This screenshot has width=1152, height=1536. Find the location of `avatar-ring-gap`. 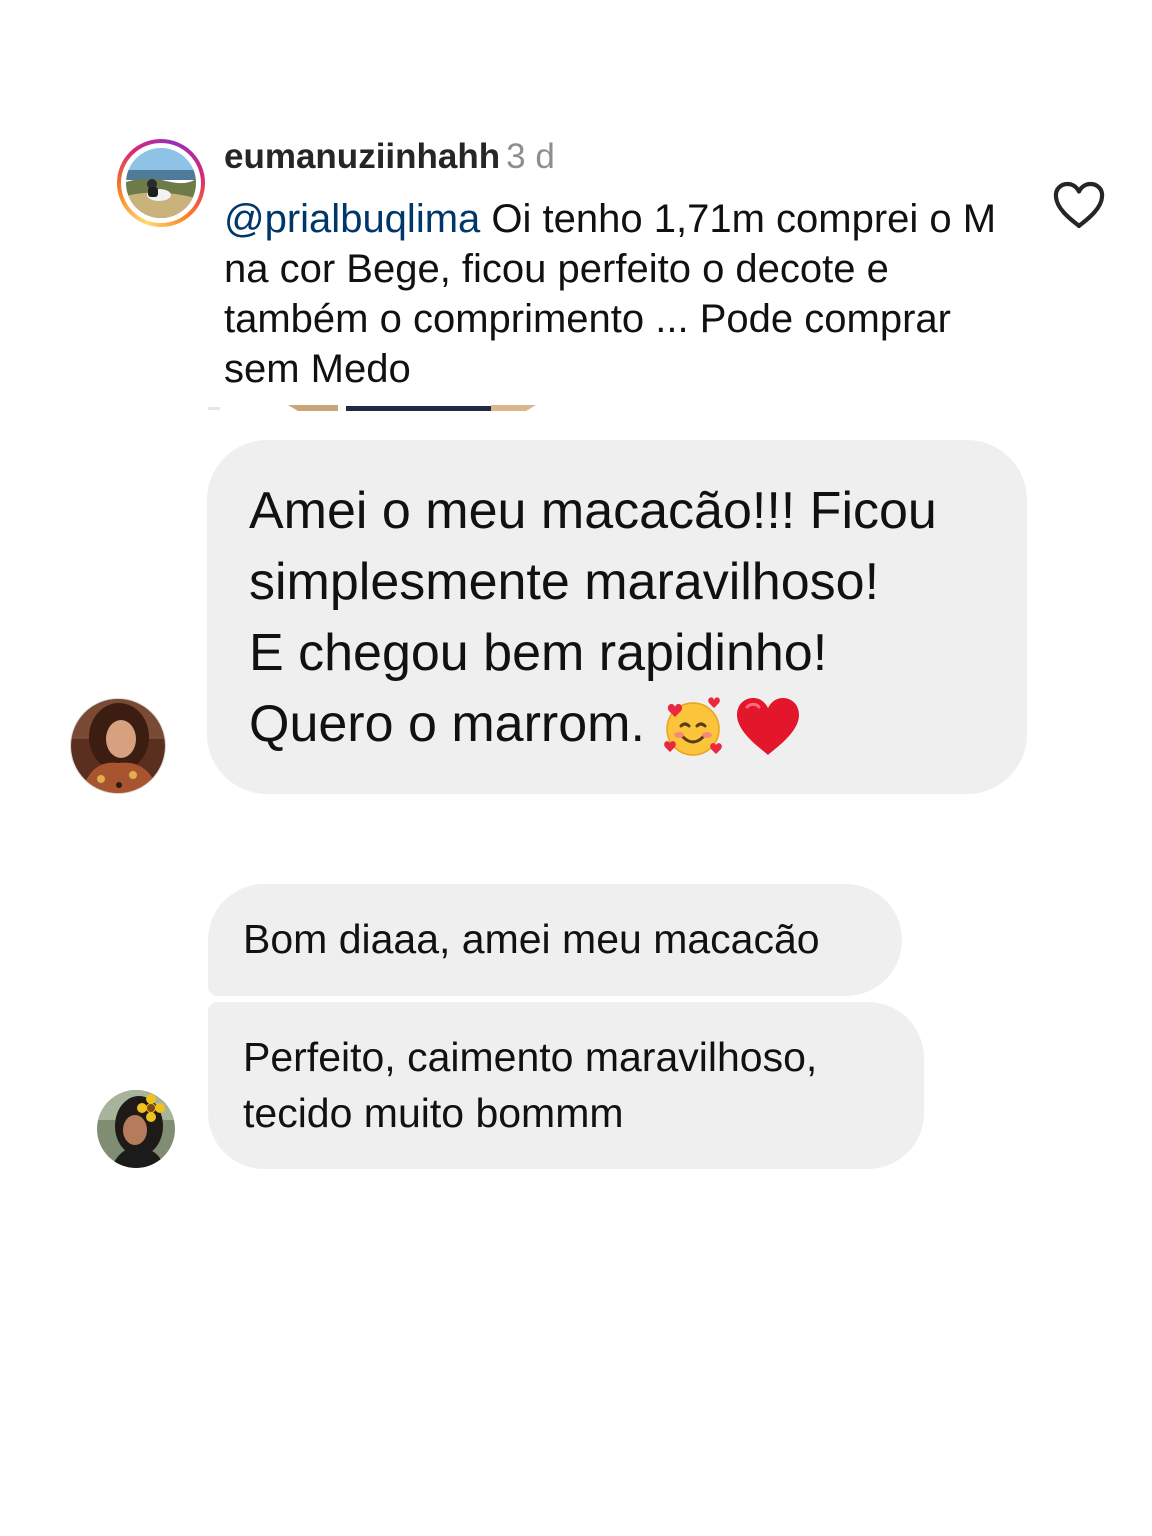

avatar-ring-gap is located at coordinates (161, 183).